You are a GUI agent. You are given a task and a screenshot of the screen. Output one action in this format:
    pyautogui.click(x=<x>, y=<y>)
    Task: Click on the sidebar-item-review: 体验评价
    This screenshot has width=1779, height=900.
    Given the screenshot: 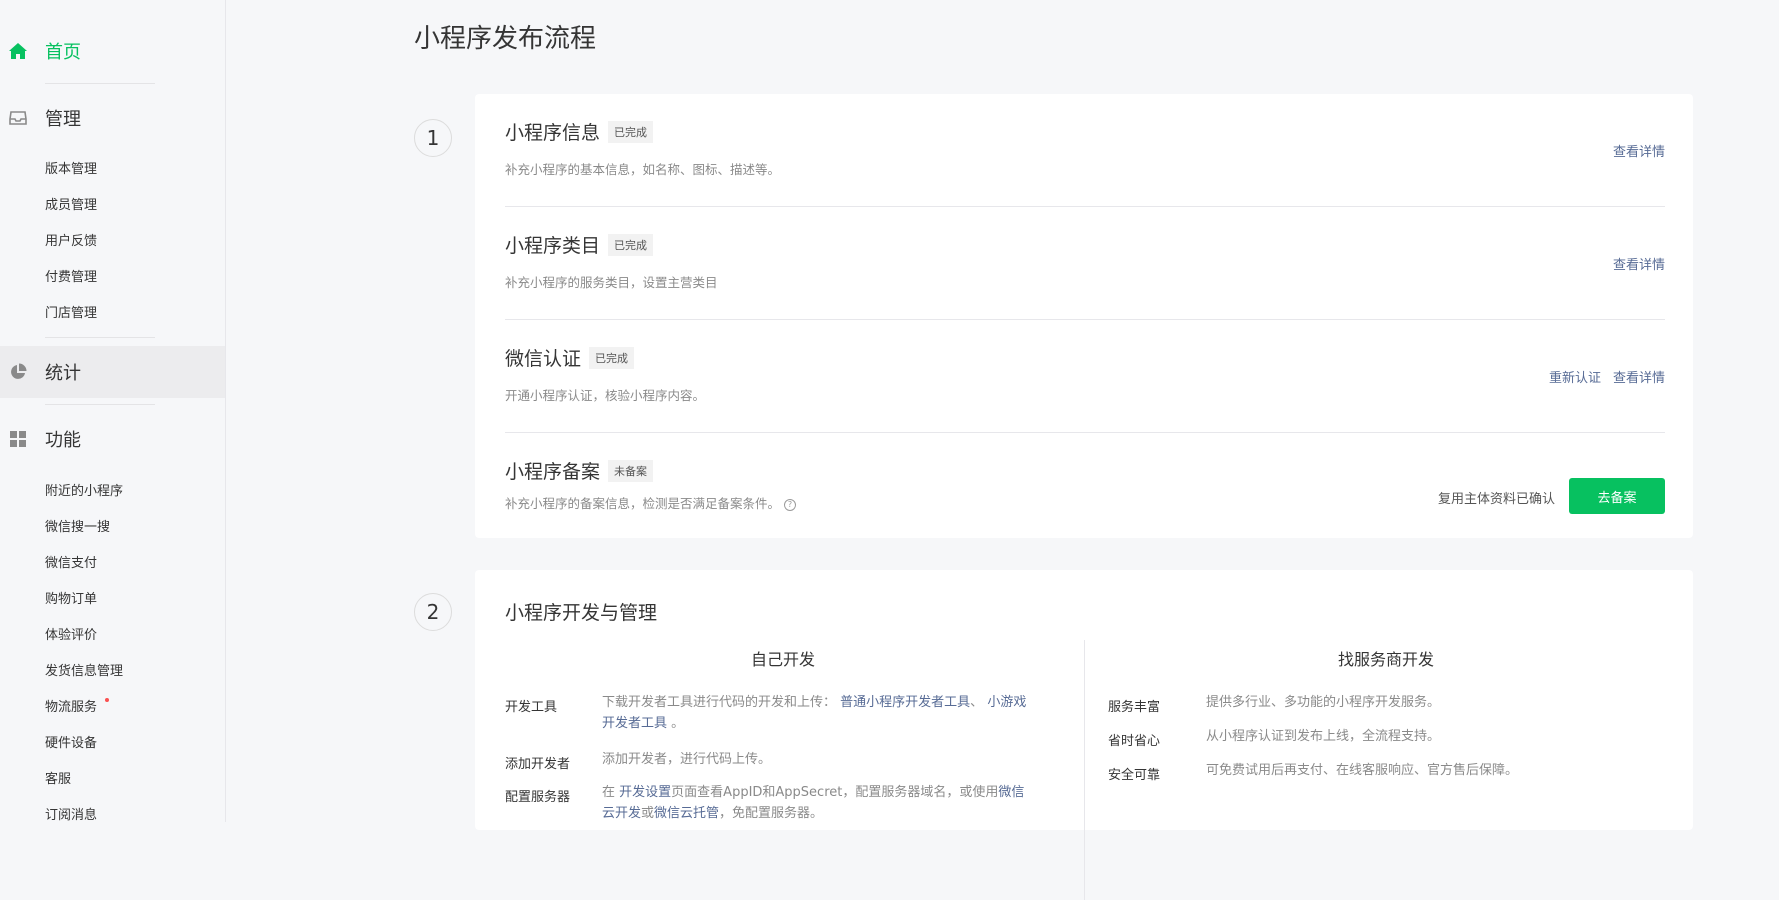 What is the action you would take?
    pyautogui.click(x=71, y=633)
    